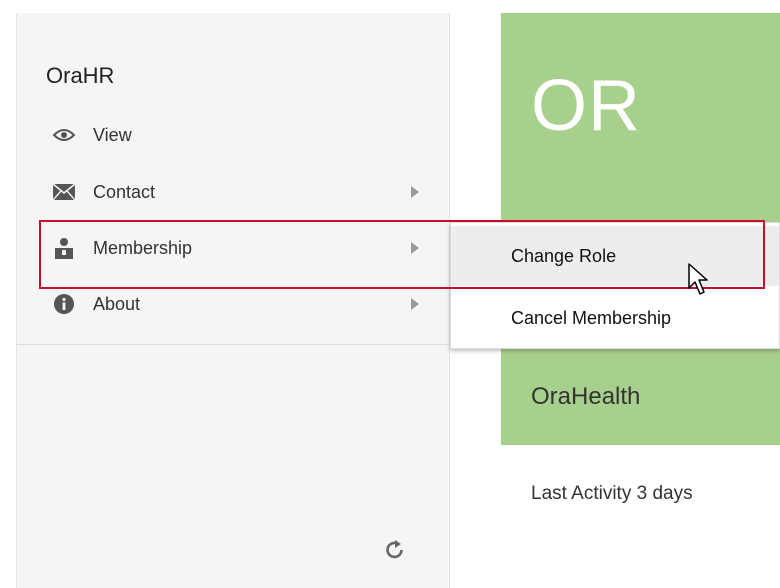 The height and width of the screenshot is (588, 780). What do you see at coordinates (228, 304) in the screenshot?
I see `menu-item-about: About` at bounding box center [228, 304].